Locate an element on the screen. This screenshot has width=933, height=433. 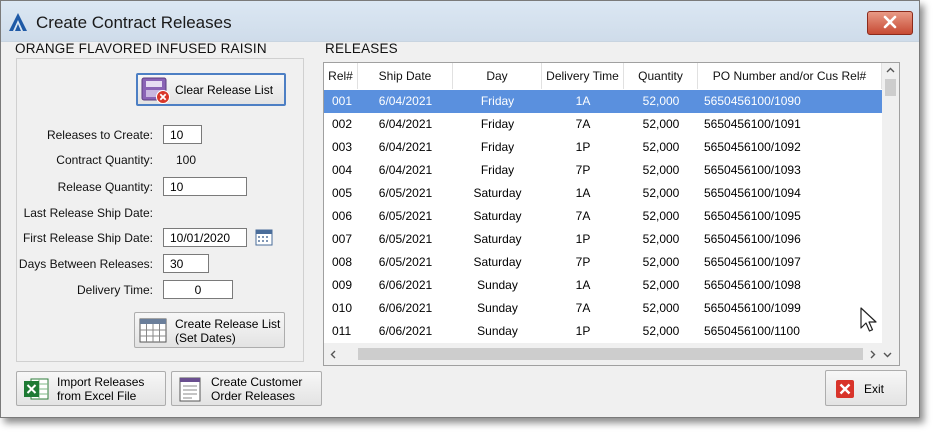
excel-icon is located at coordinates (36, 389).